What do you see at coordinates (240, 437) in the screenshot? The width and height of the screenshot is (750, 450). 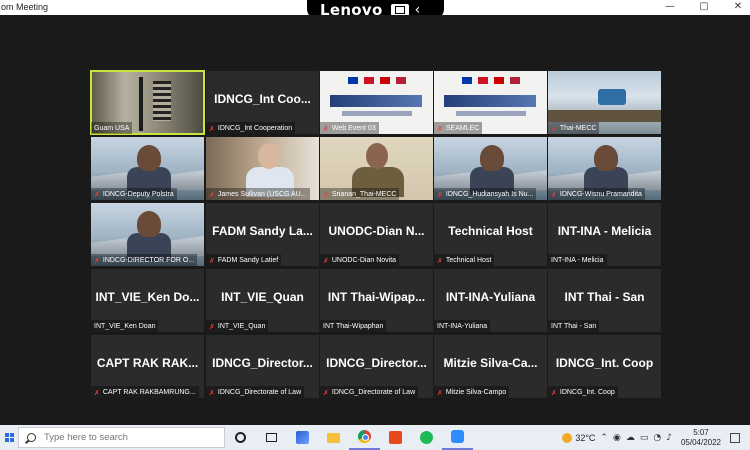 I see `cortana-icon` at bounding box center [240, 437].